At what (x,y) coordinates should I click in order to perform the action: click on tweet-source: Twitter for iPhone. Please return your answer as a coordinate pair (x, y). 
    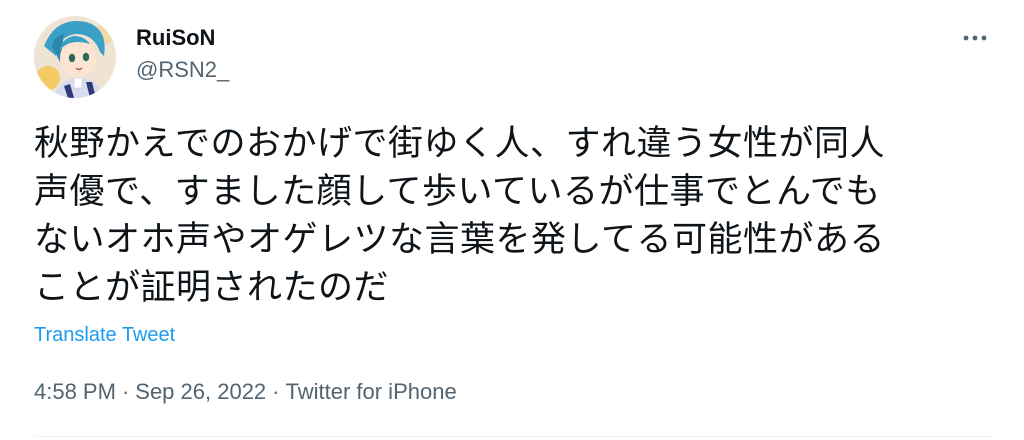
    Looking at the image, I should click on (371, 391).